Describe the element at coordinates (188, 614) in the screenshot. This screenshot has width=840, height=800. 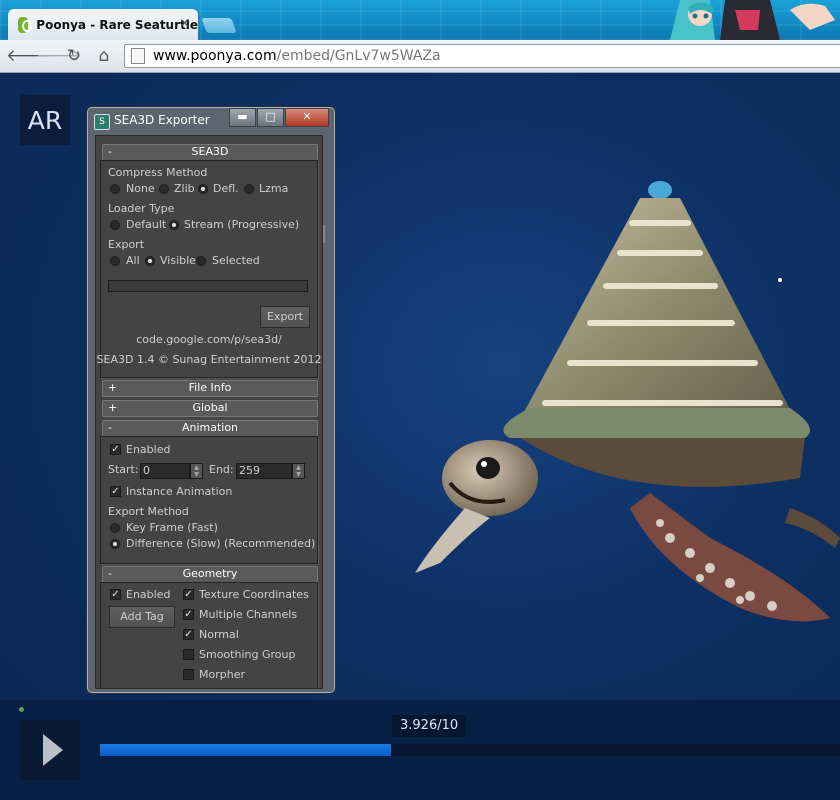
I see `multiple-channels-checkbox: ✓` at that location.